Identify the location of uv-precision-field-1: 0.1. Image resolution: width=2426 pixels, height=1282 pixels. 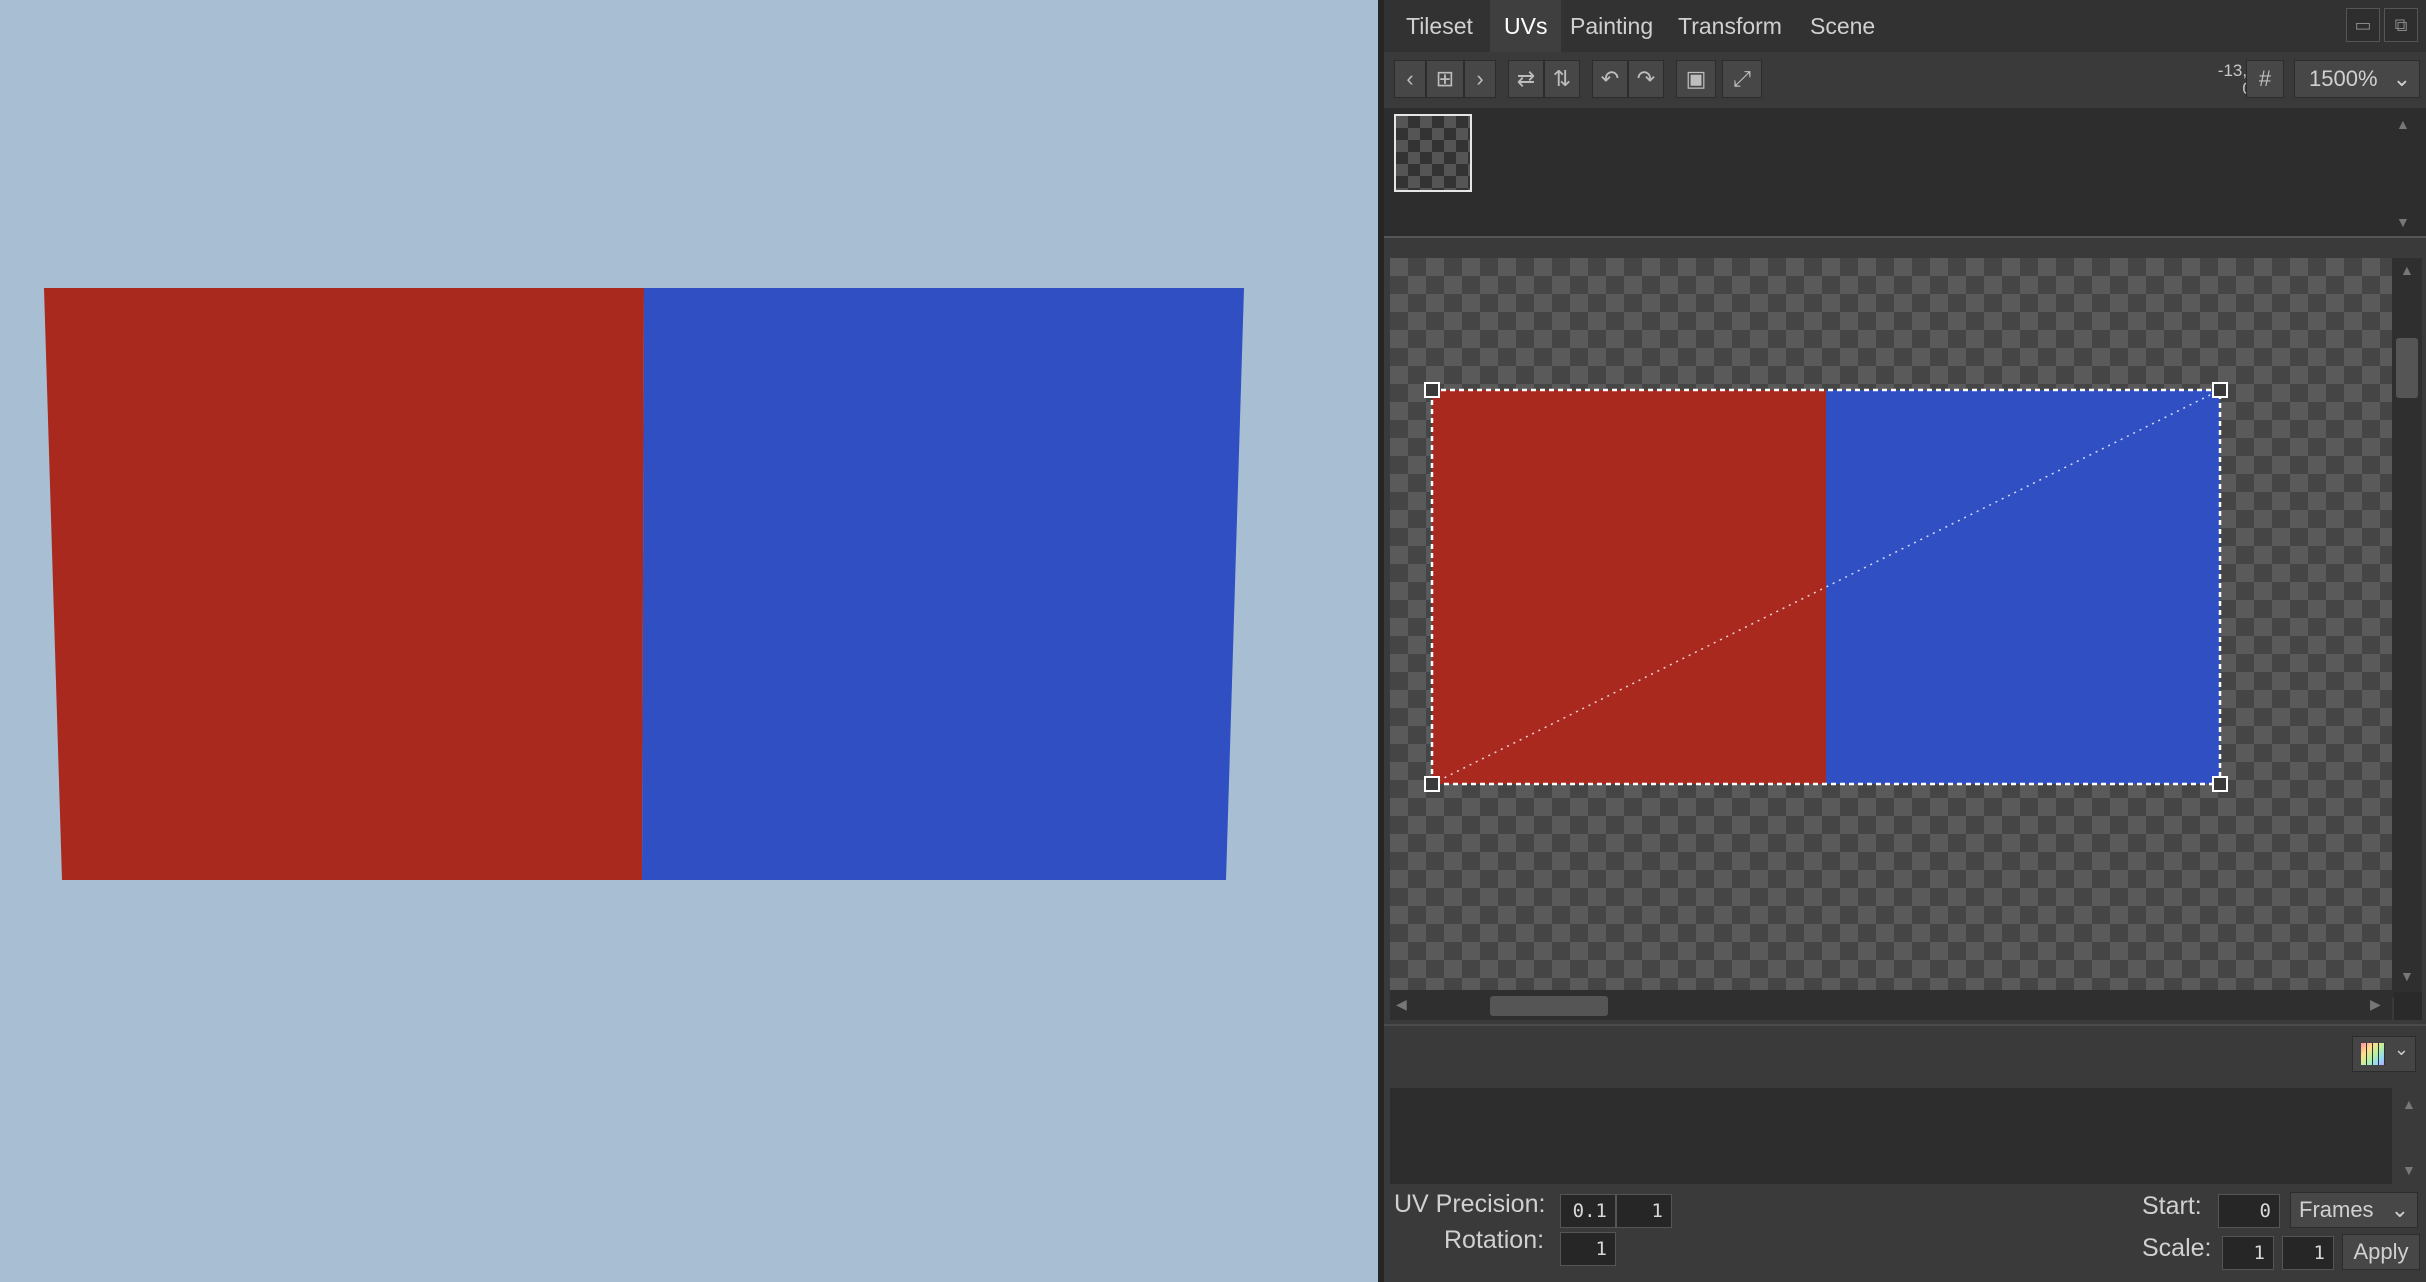
(1588, 1211).